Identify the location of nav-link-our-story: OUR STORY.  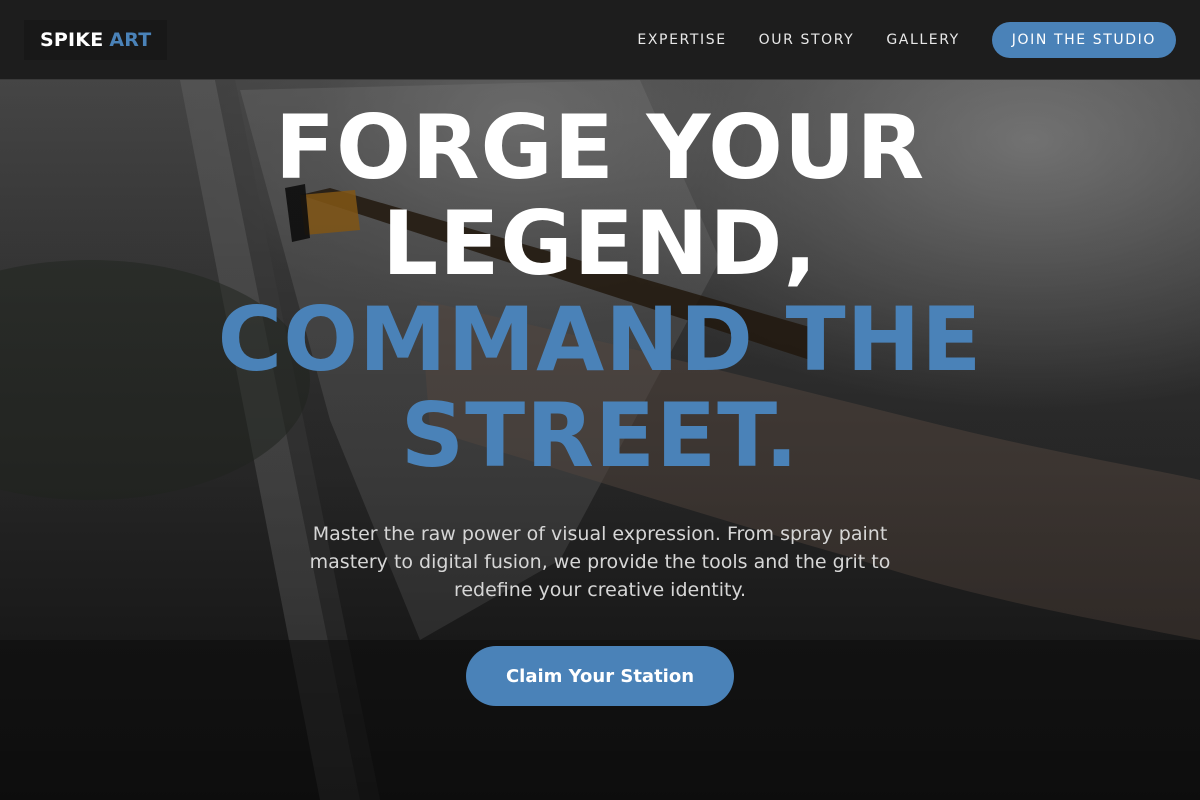
(807, 40).